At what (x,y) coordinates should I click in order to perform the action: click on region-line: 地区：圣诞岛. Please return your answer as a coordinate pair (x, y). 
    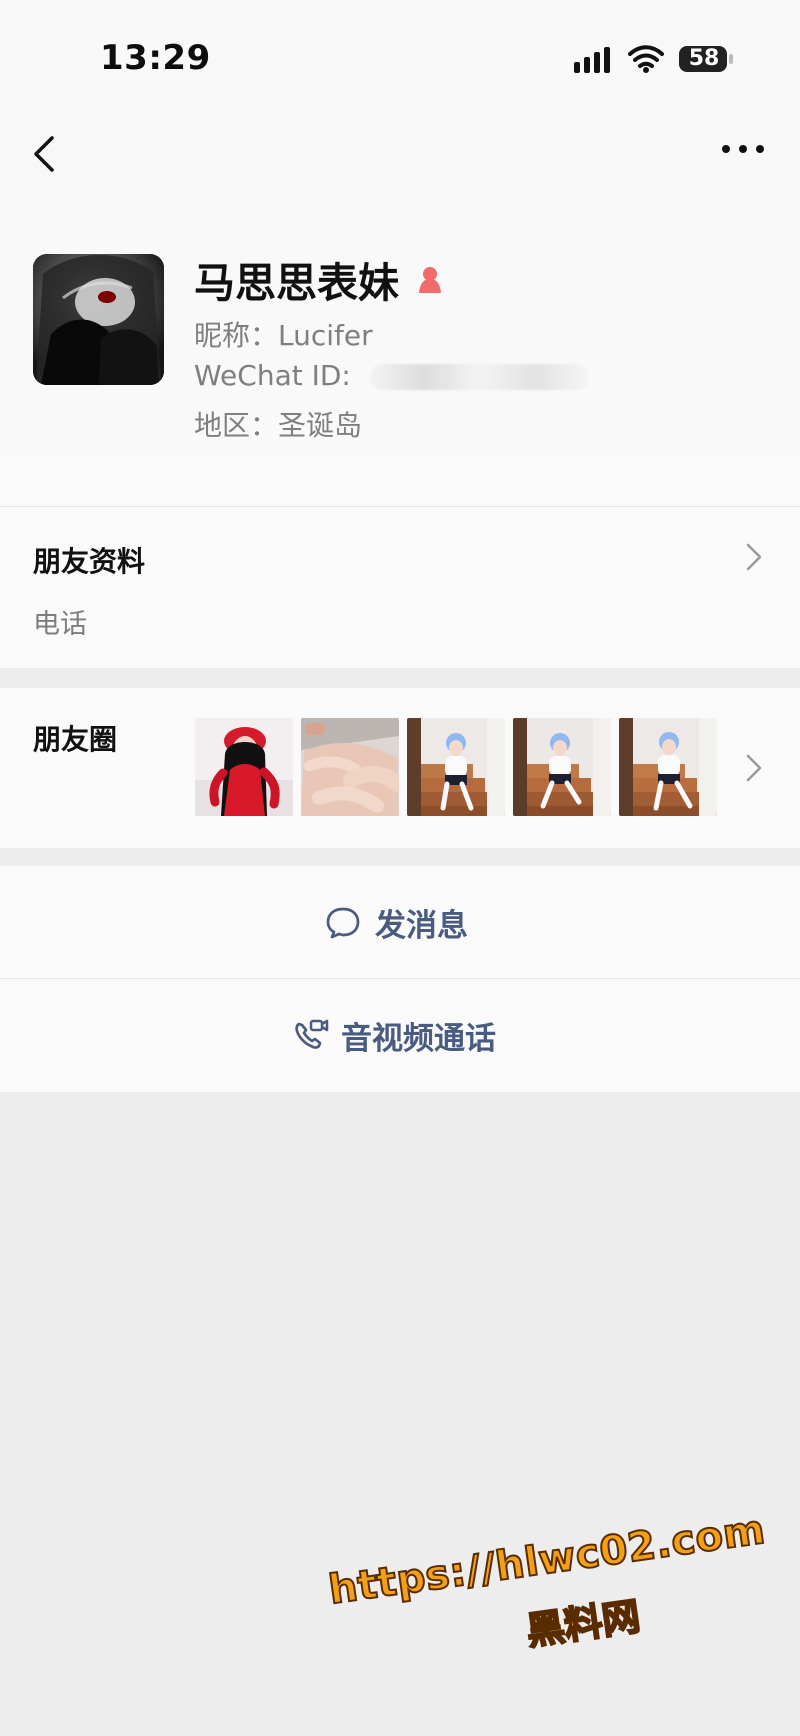
    Looking at the image, I should click on (278, 425).